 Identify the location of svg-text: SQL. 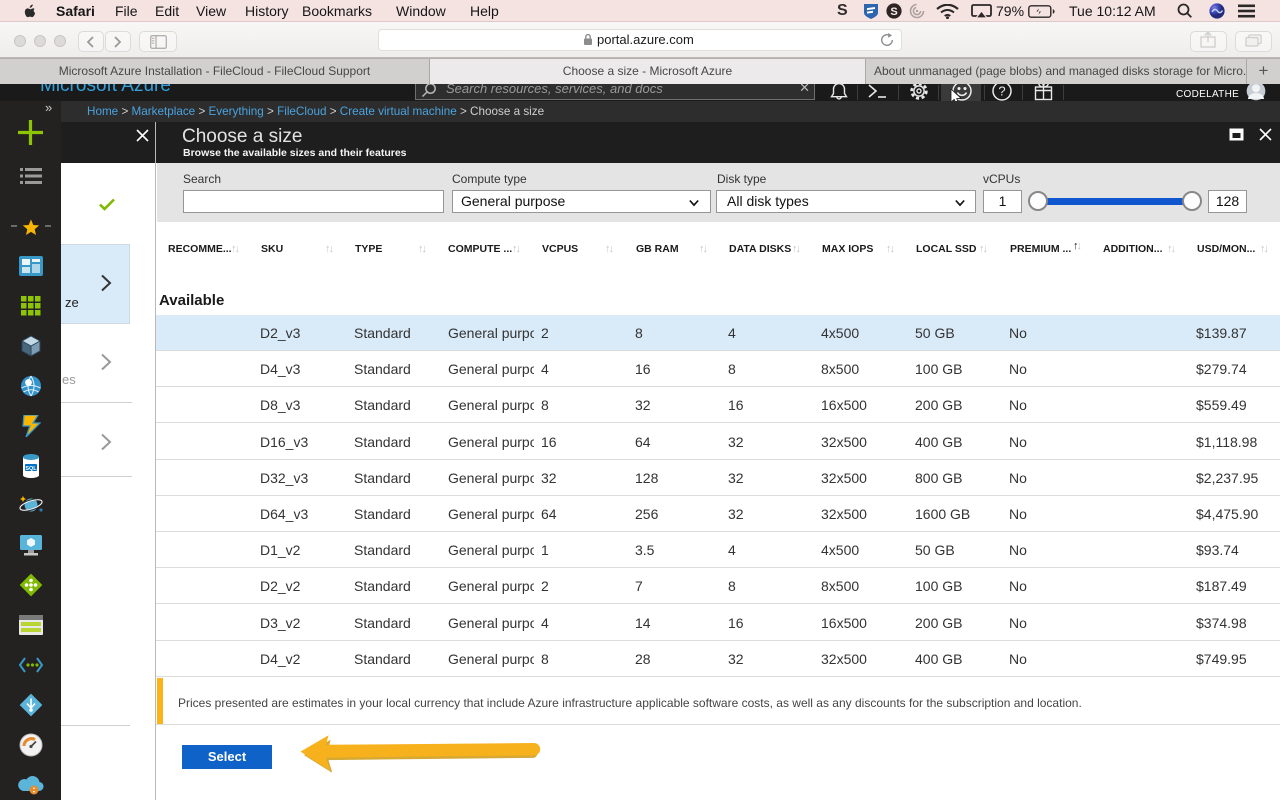
(31, 469).